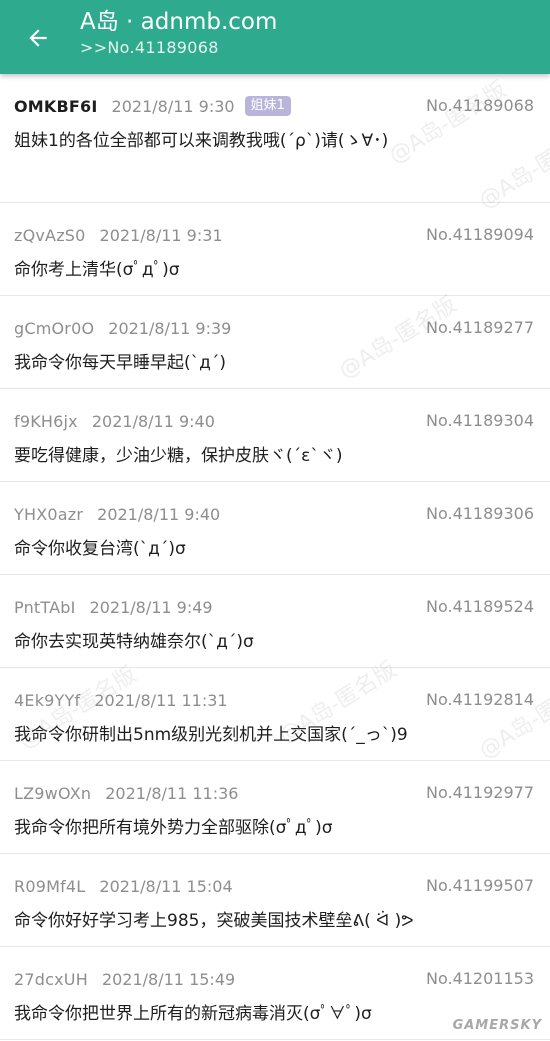  Describe the element at coordinates (480, 328) in the screenshot. I see `post-number: No.41189277` at that location.